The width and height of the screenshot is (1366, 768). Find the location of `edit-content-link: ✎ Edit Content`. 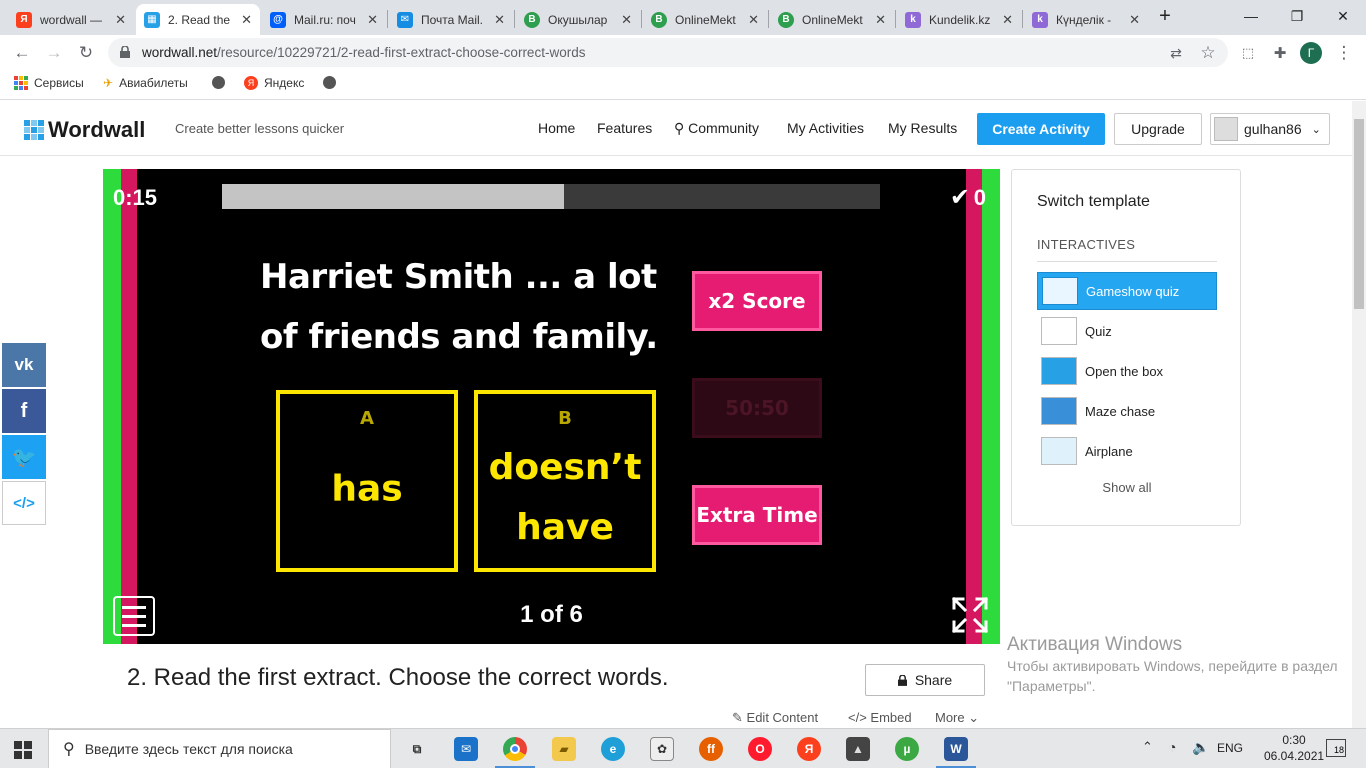

edit-content-link: ✎ Edit Content is located at coordinates (775, 718).